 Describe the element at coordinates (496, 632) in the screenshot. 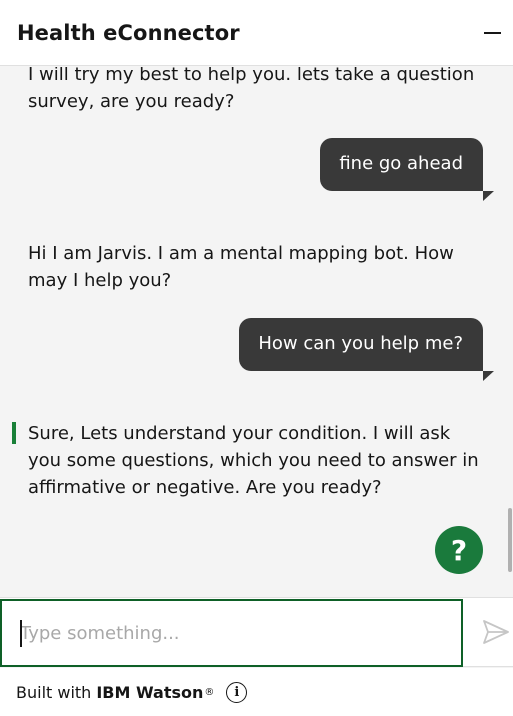

I see `send-icon` at that location.